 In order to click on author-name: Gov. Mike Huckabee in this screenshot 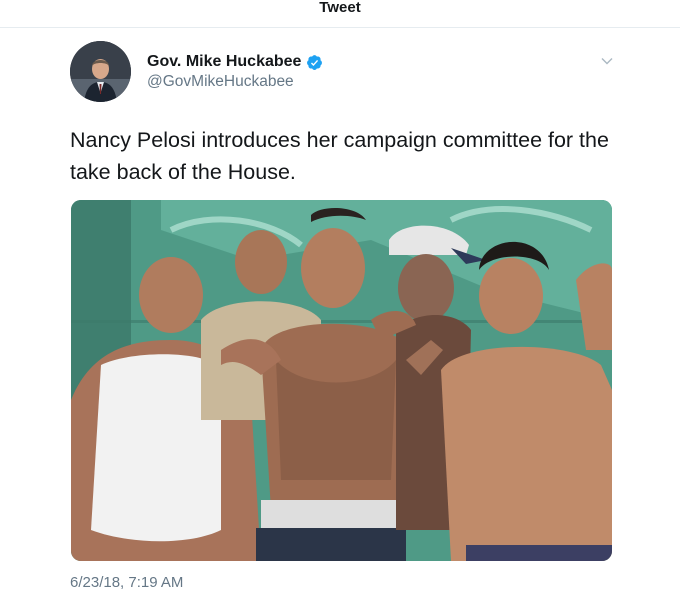, I will do `click(224, 62)`.